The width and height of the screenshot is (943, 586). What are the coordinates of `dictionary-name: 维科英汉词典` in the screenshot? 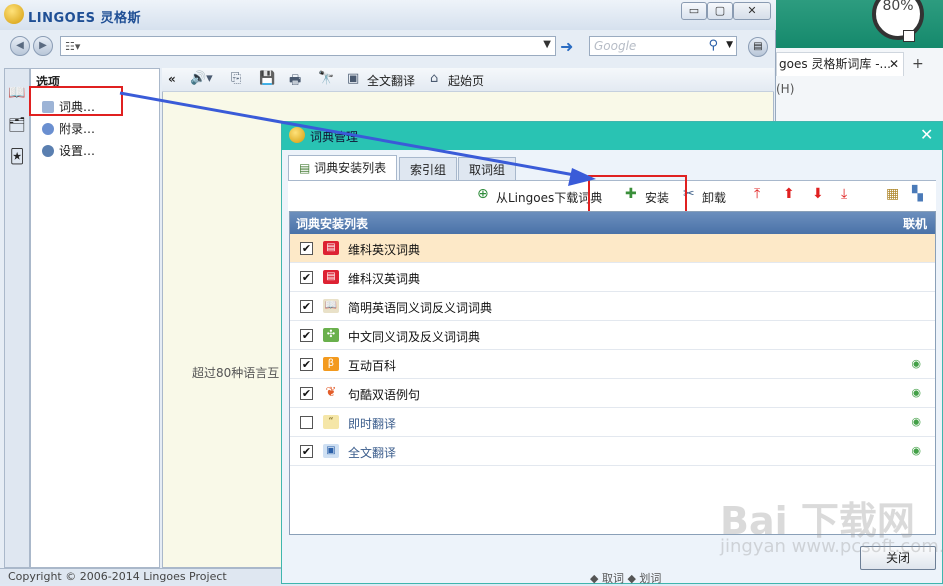 It's located at (384, 250).